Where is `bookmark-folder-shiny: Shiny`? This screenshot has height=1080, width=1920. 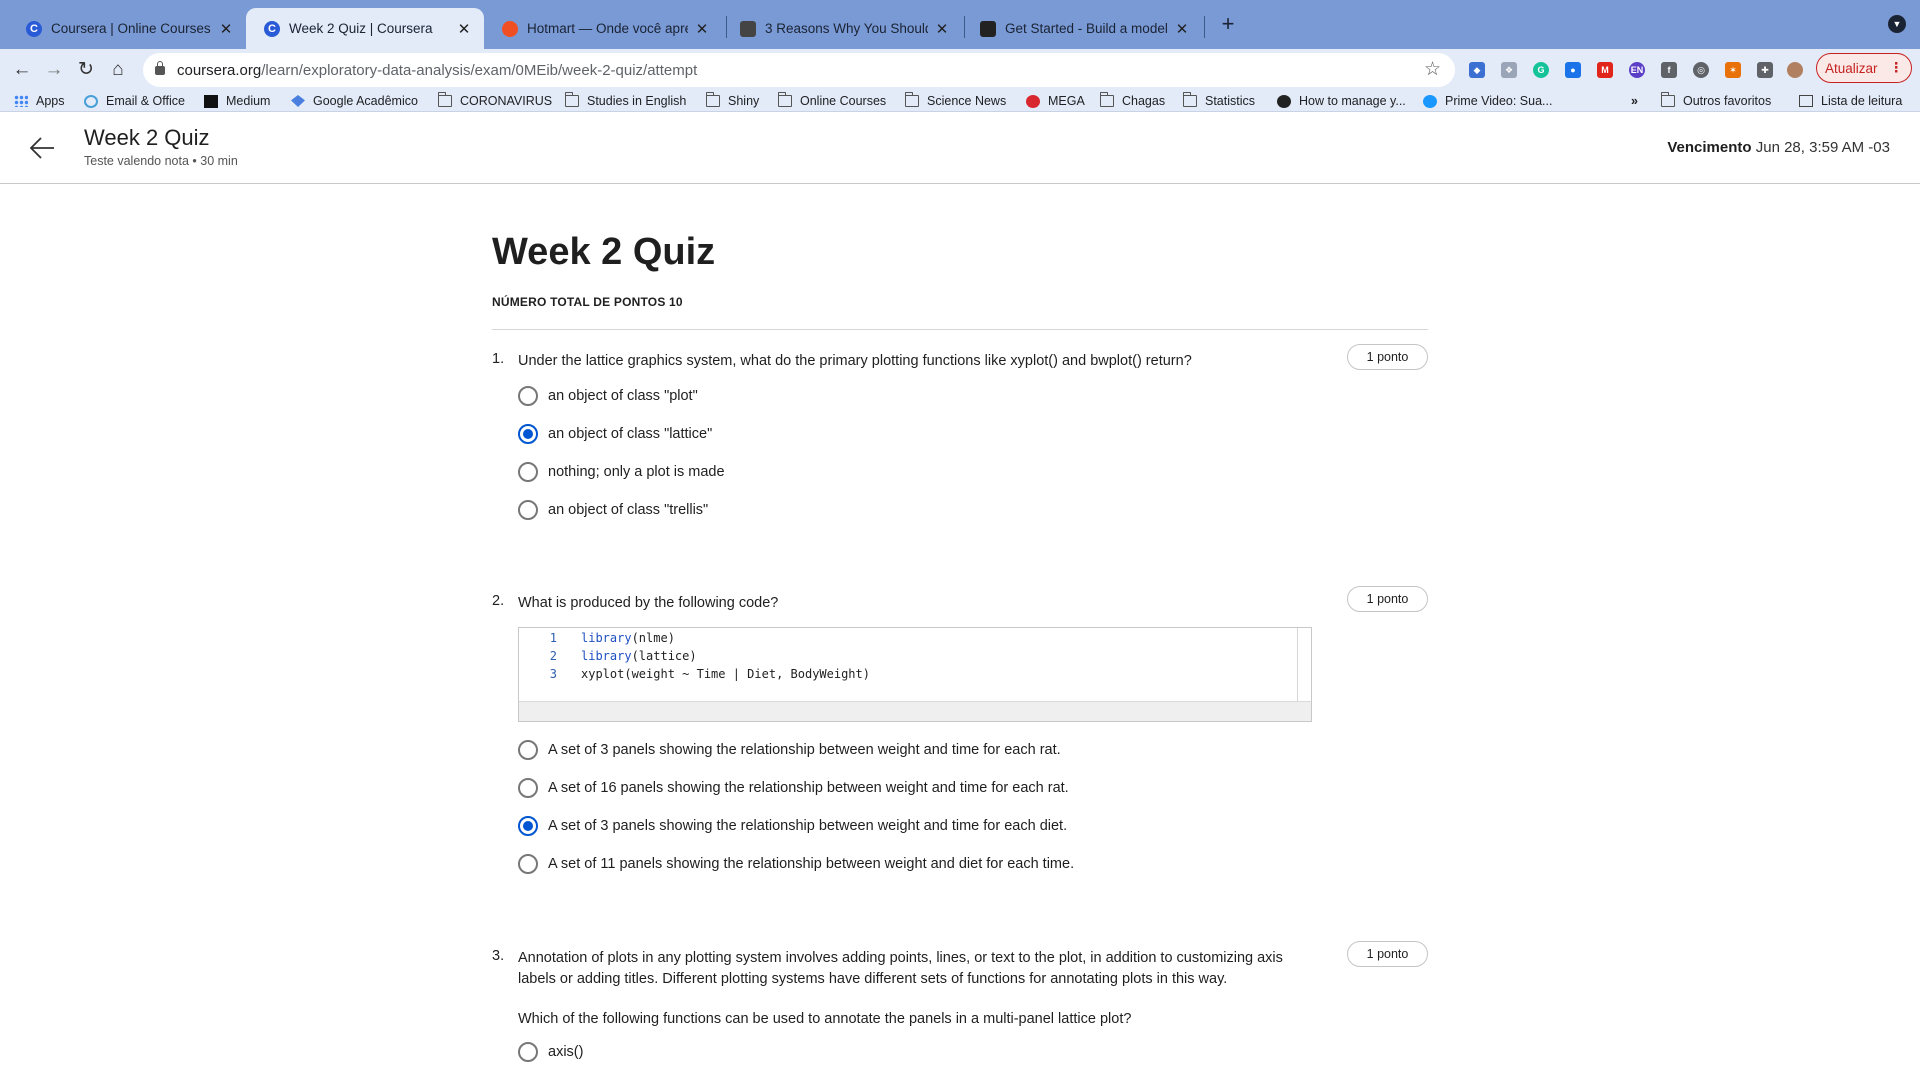 bookmark-folder-shiny: Shiny is located at coordinates (732, 101).